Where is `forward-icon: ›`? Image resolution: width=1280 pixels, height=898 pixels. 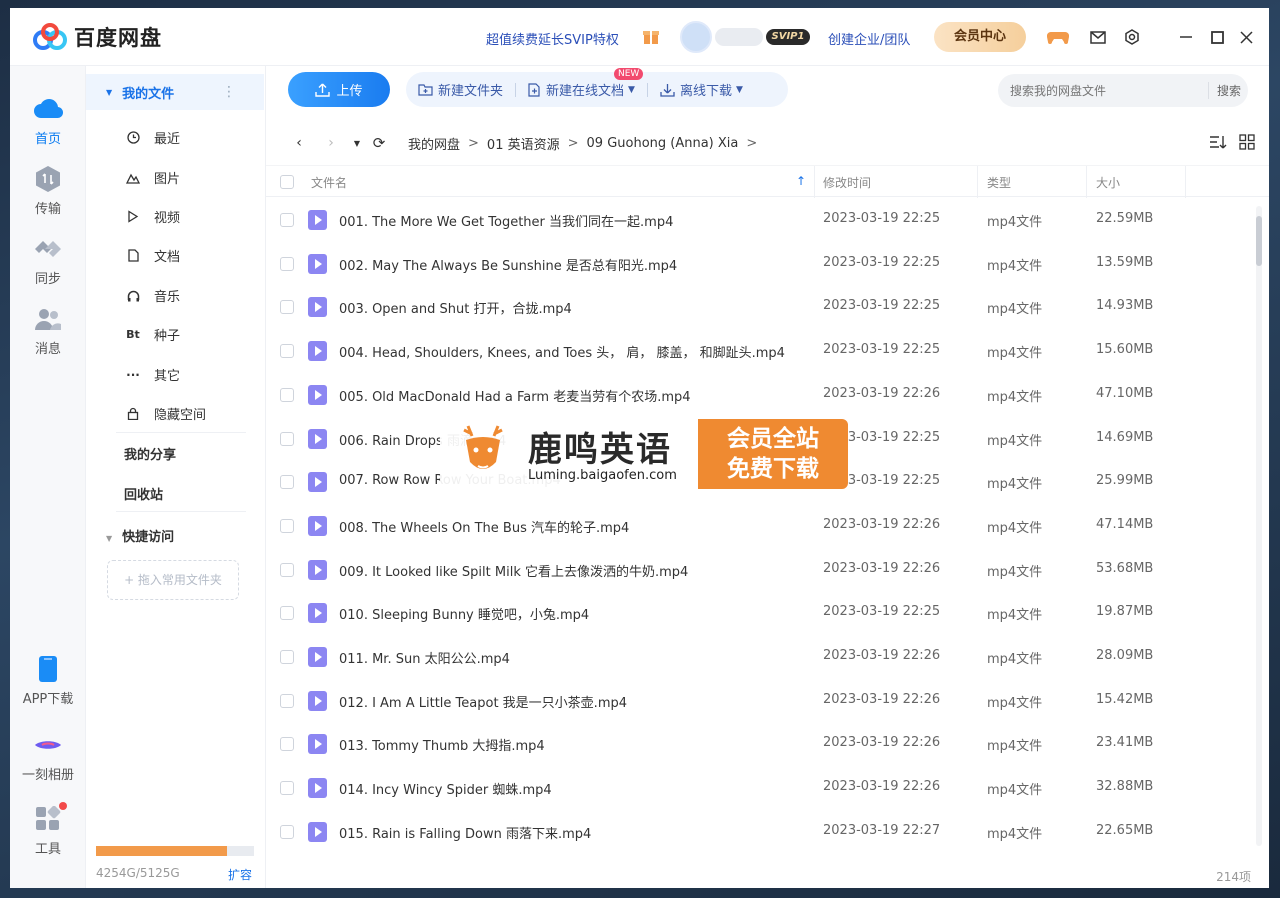 forward-icon: › is located at coordinates (331, 143).